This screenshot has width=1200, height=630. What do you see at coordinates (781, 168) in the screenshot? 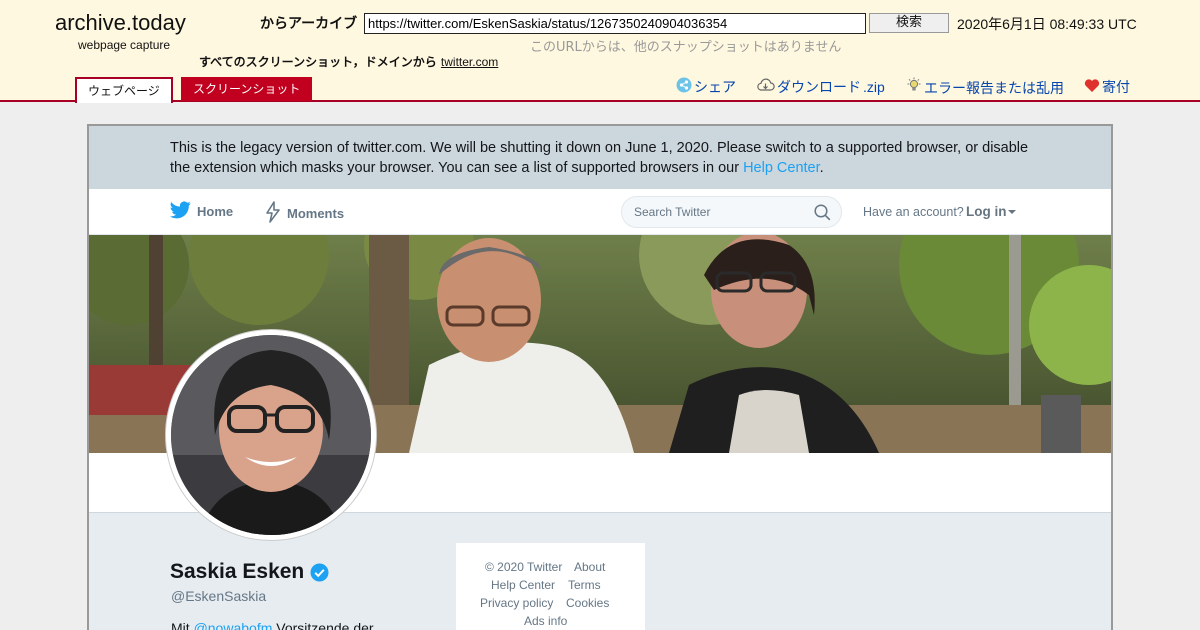
I see `help-center-link: Help Center` at bounding box center [781, 168].